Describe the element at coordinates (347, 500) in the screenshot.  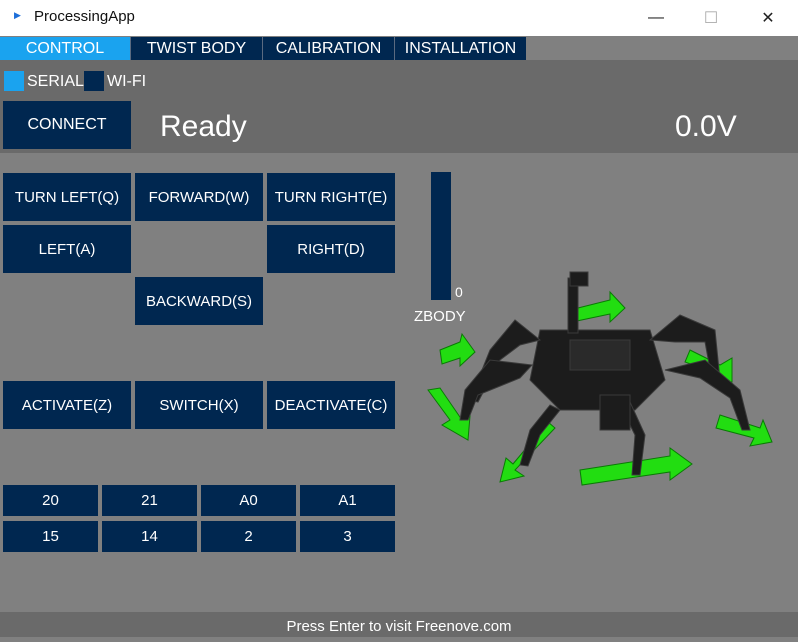
I see `pin-button-a1: A1` at that location.